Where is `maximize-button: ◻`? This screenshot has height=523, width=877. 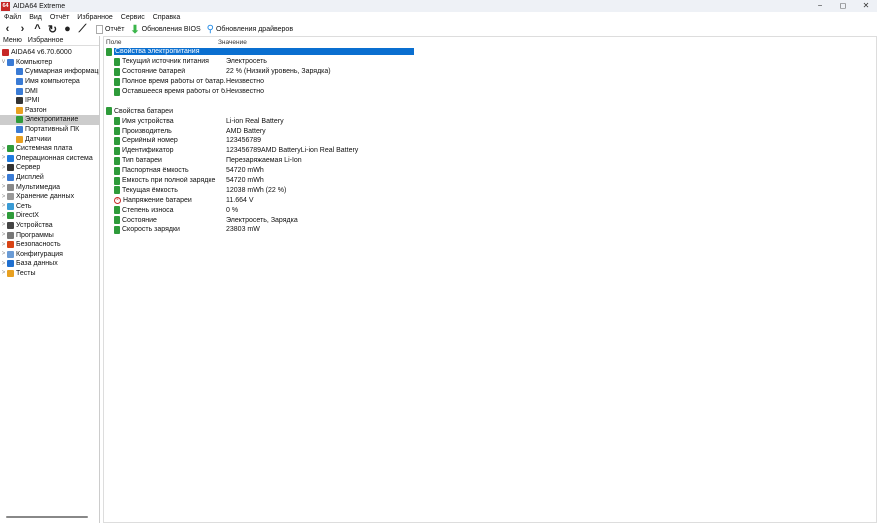
maximize-button: ◻ is located at coordinates (843, 6).